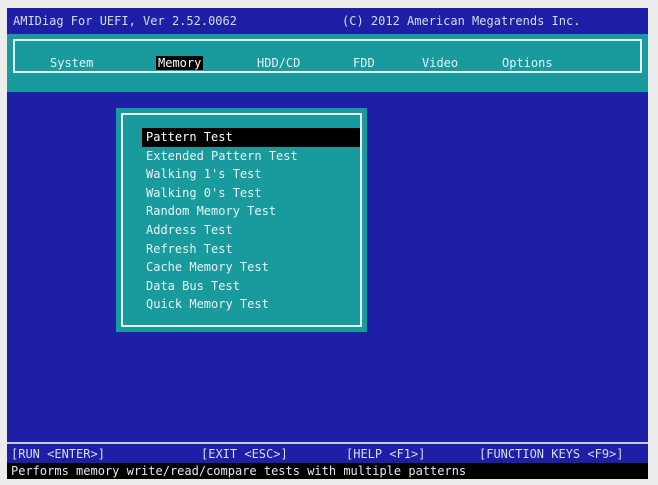 The image size is (658, 485). Describe the element at coordinates (71, 63) in the screenshot. I see `menu-system: System` at that location.